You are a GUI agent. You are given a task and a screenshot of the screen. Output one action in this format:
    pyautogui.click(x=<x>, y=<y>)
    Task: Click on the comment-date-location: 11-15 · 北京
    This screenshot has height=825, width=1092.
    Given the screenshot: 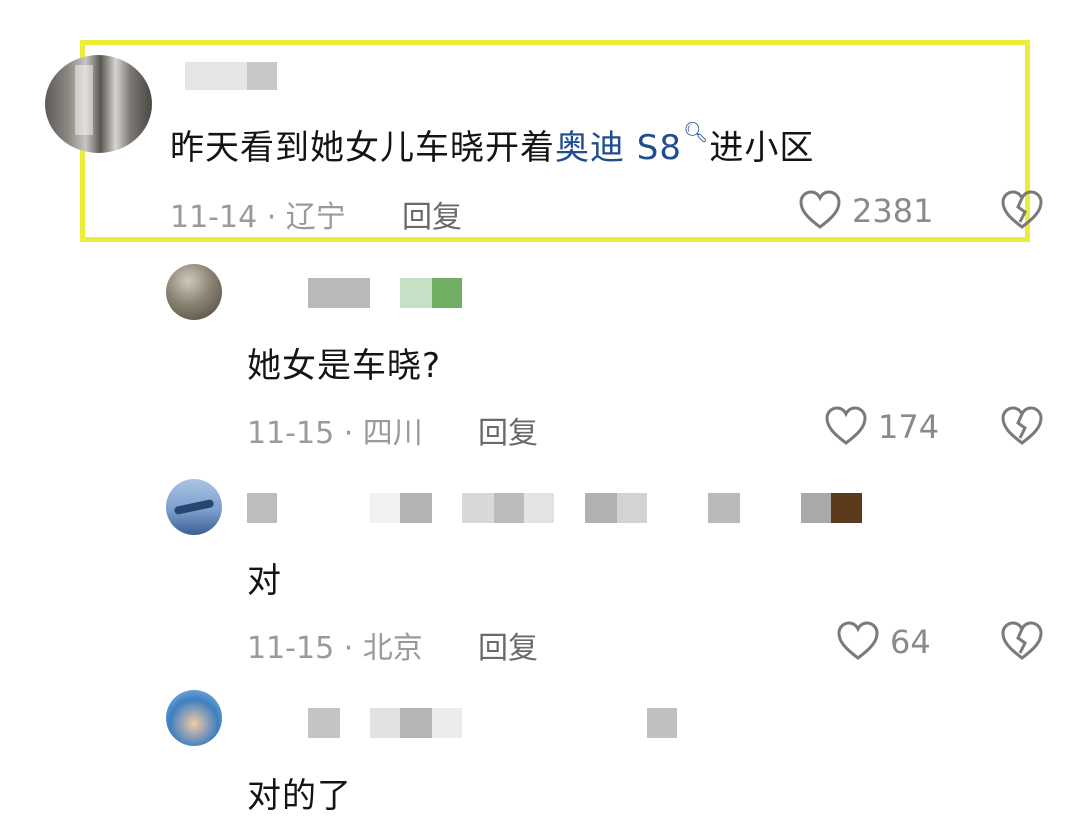 What is the action you would take?
    pyautogui.click(x=335, y=648)
    